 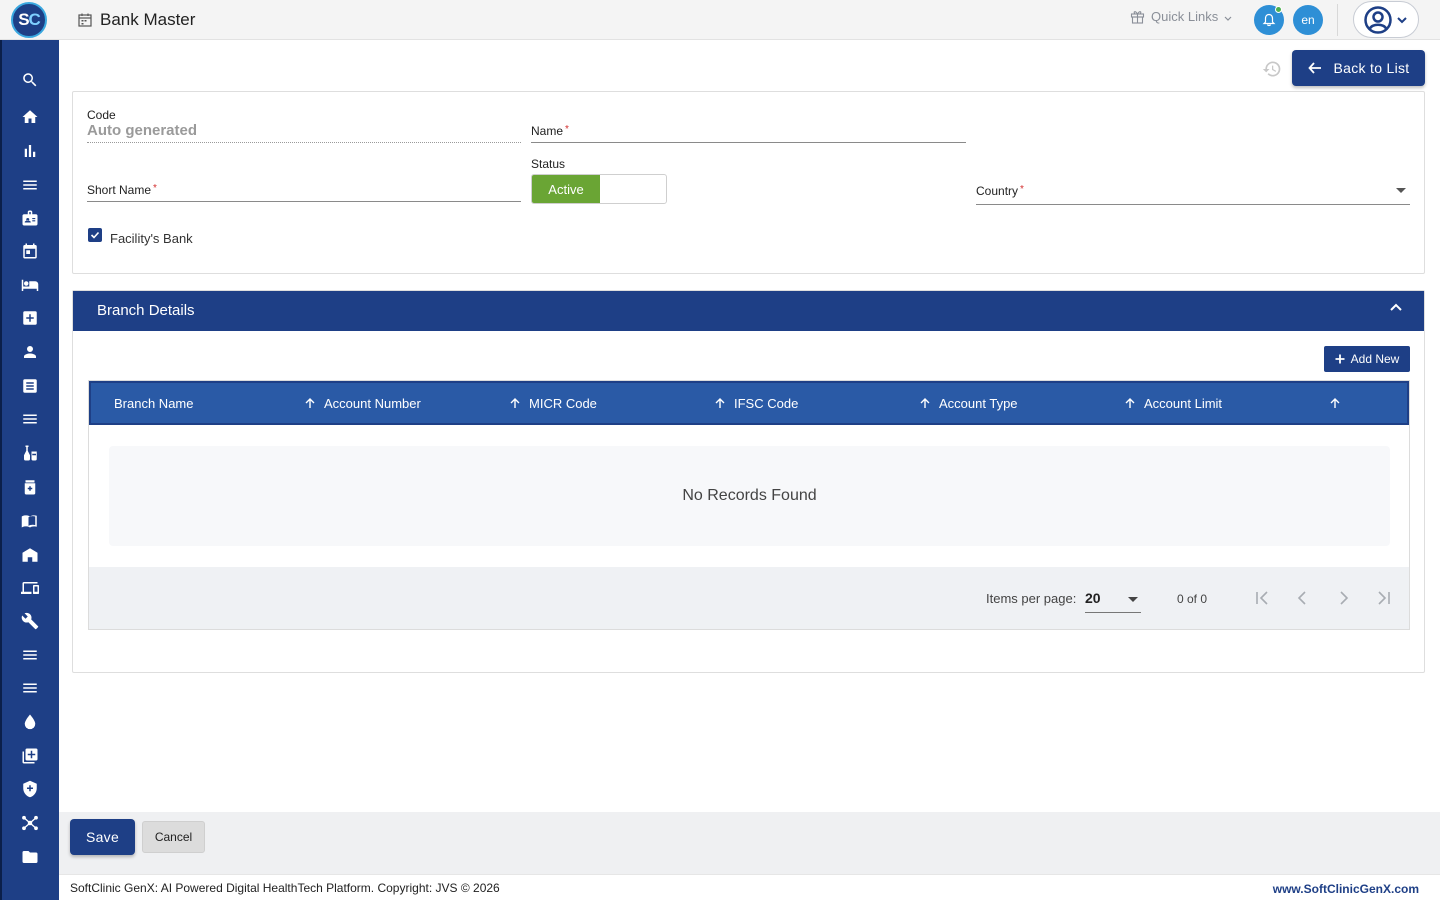 I want to click on facility-bank-label: Facility's Bank, so click(x=151, y=238).